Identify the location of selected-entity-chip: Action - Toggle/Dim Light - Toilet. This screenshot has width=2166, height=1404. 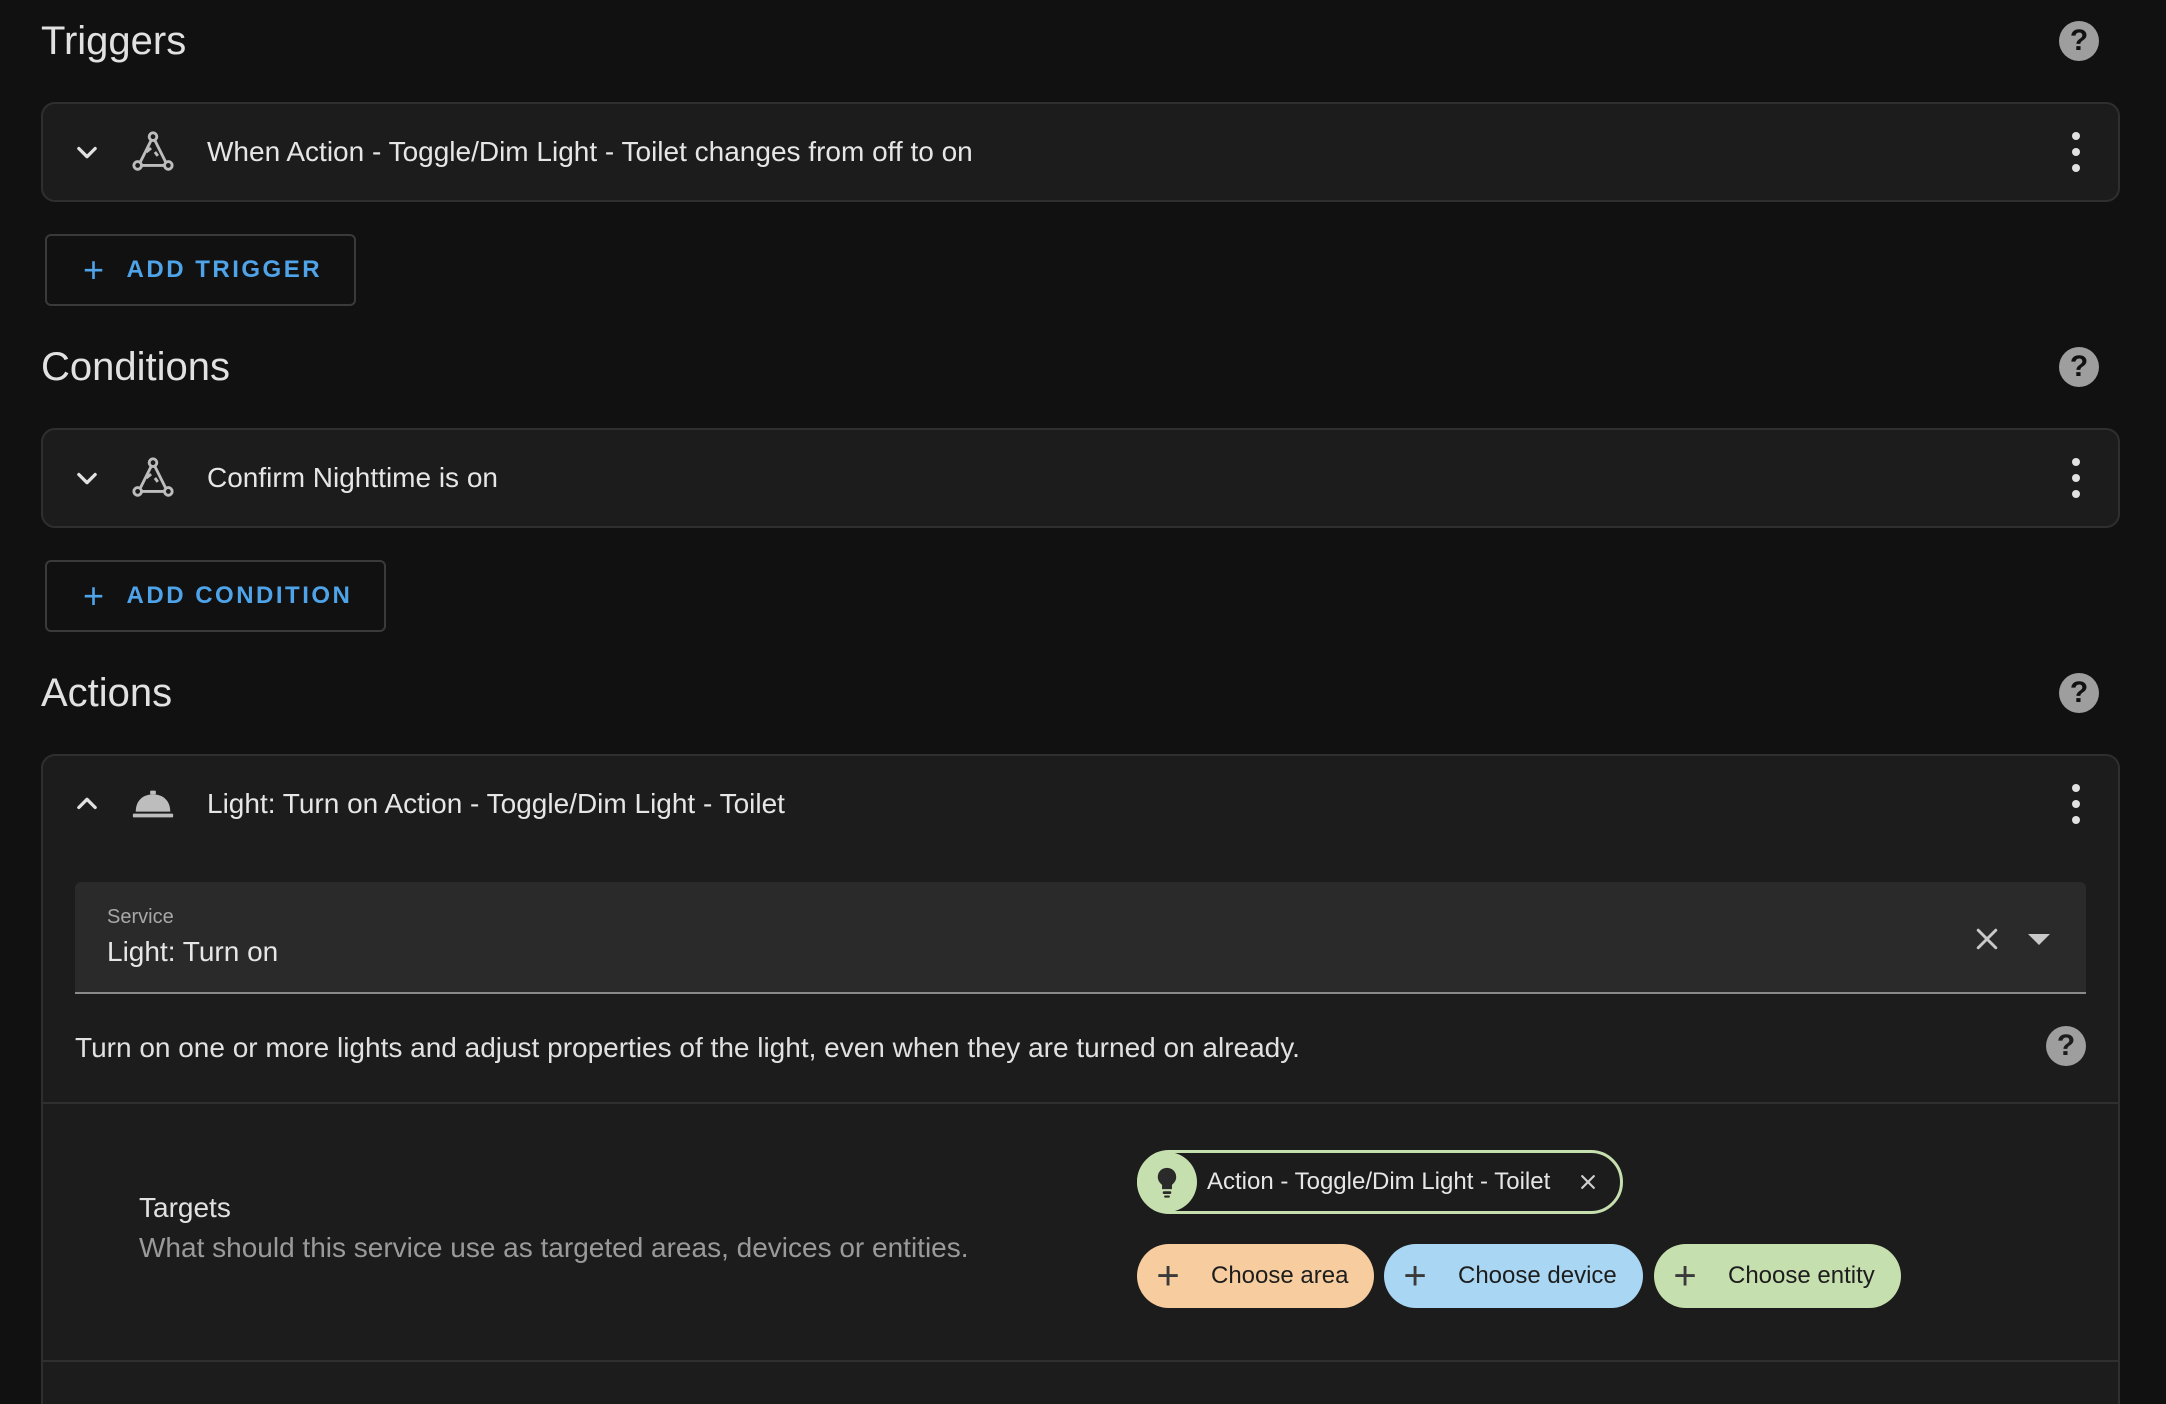
(1380, 1182).